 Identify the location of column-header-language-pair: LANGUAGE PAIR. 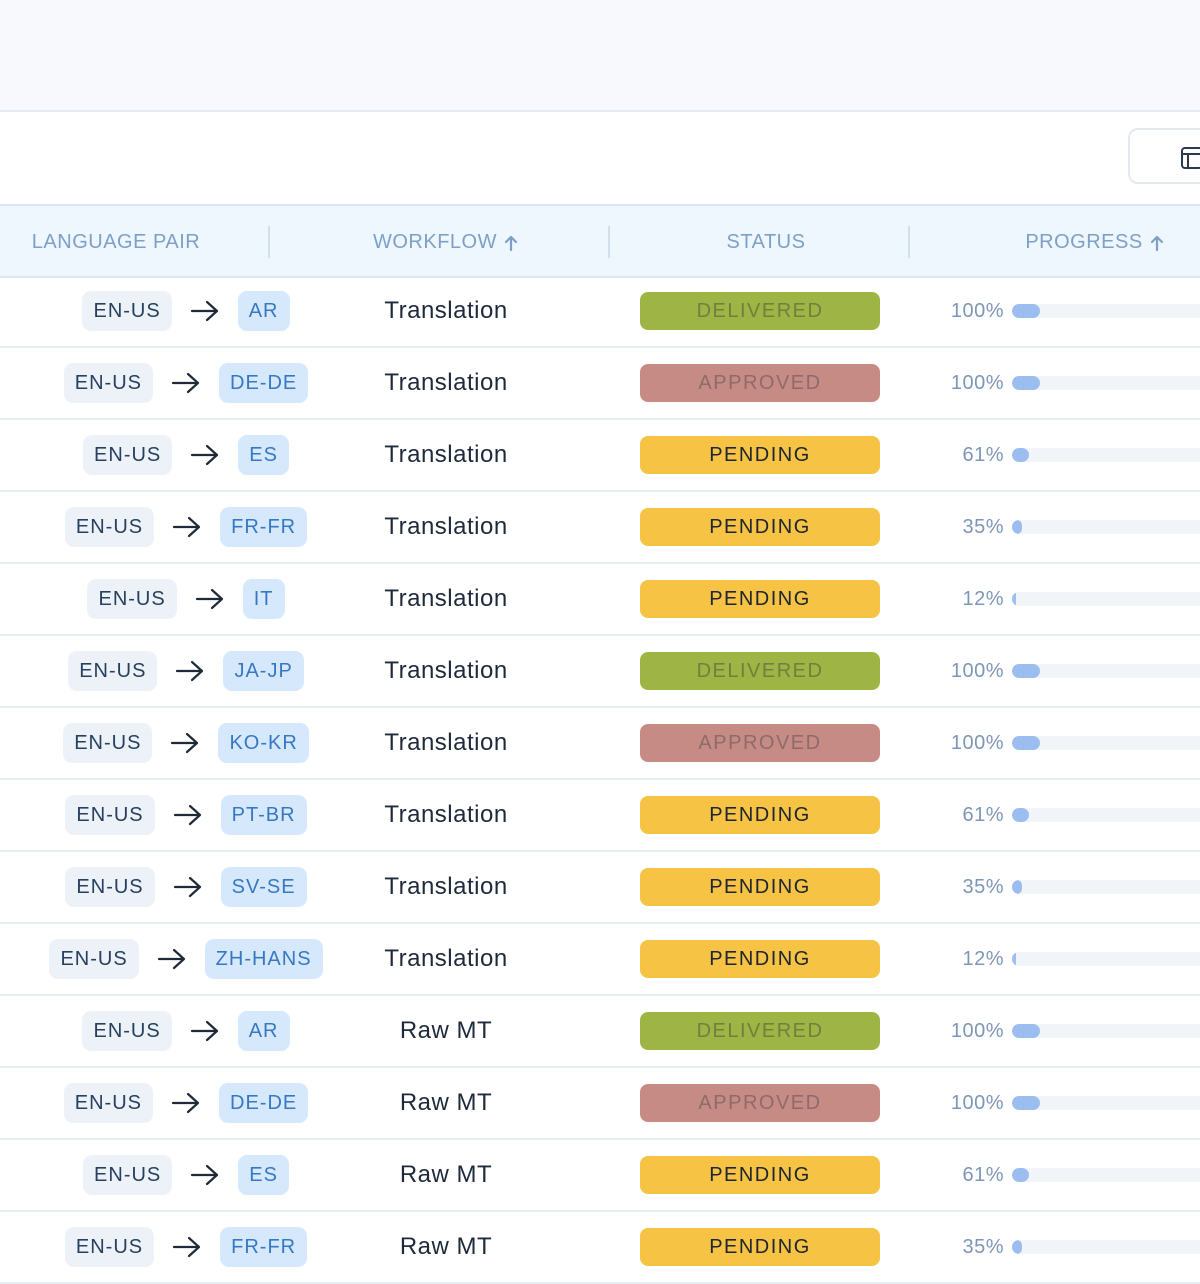
(116, 241).